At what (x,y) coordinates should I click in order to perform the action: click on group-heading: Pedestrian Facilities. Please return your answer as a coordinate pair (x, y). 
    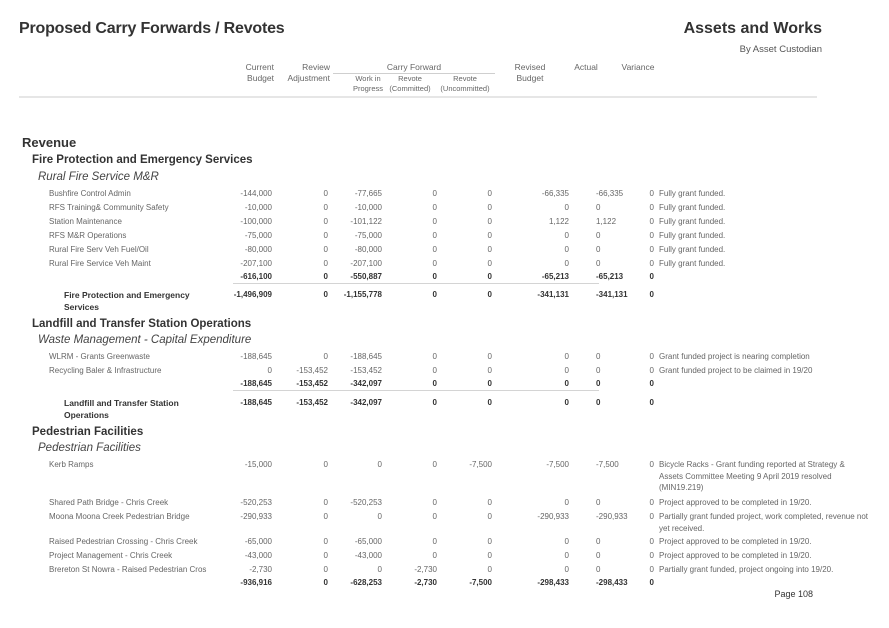
    Looking at the image, I should click on (88, 432).